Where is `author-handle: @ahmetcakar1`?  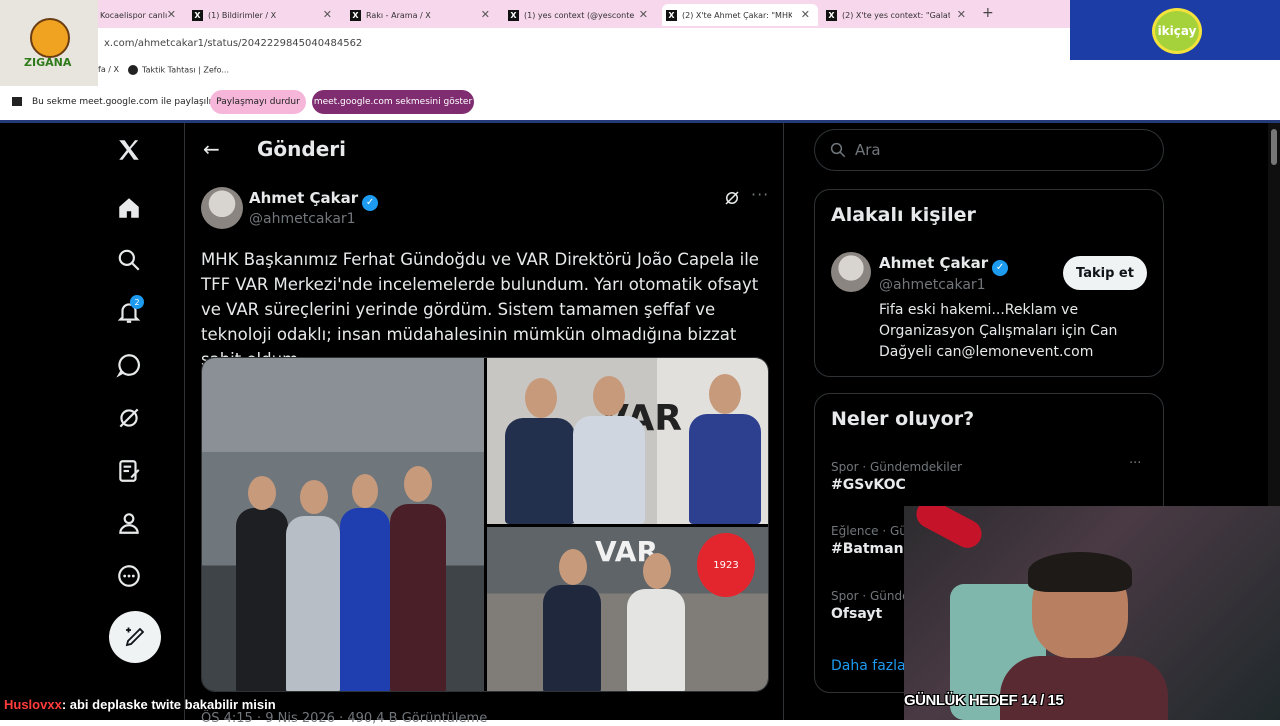 author-handle: @ahmetcakar1 is located at coordinates (302, 219).